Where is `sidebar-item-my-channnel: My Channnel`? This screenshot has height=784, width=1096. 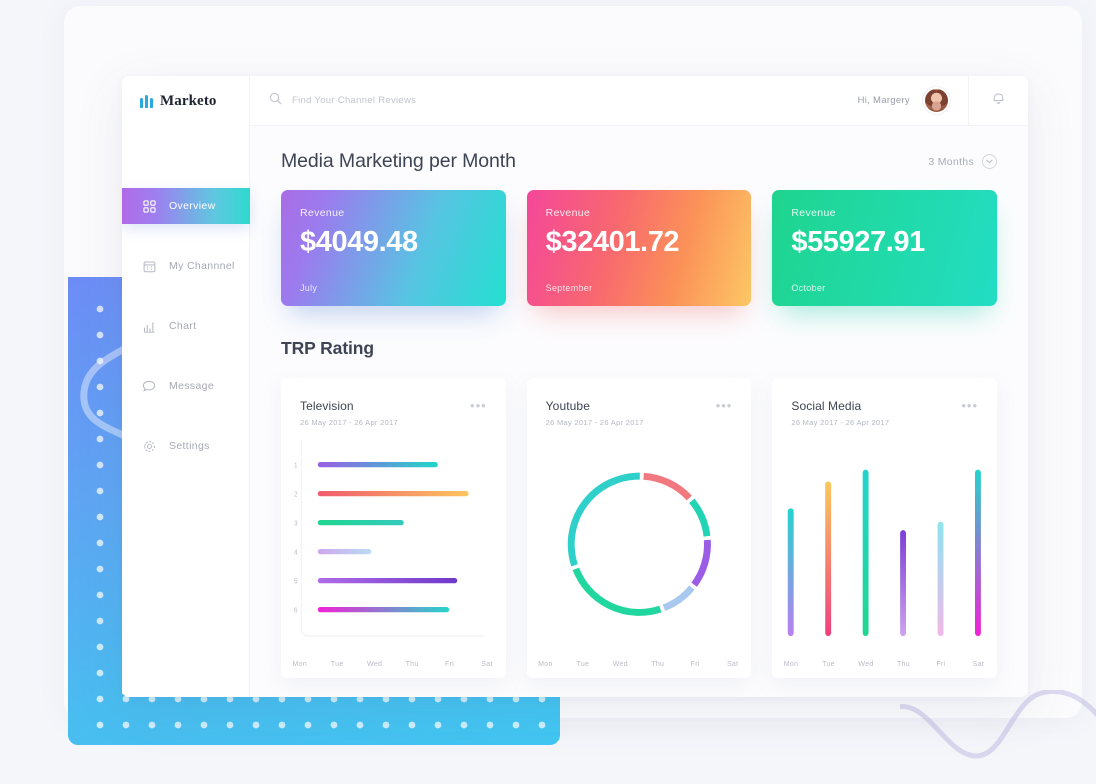
sidebar-item-my-channnel: My Channnel is located at coordinates (185, 266).